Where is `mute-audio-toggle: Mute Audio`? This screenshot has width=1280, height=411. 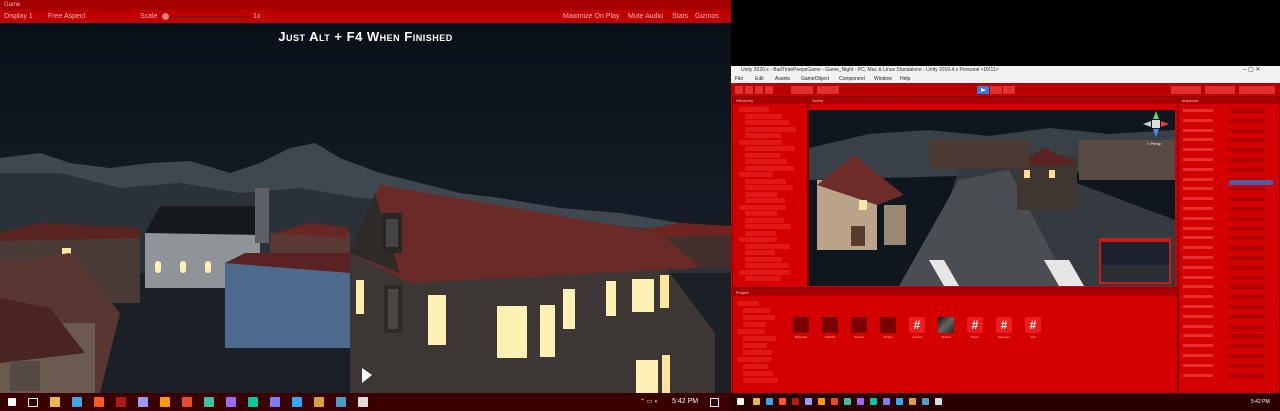
mute-audio-toggle: Mute Audio is located at coordinates (645, 16).